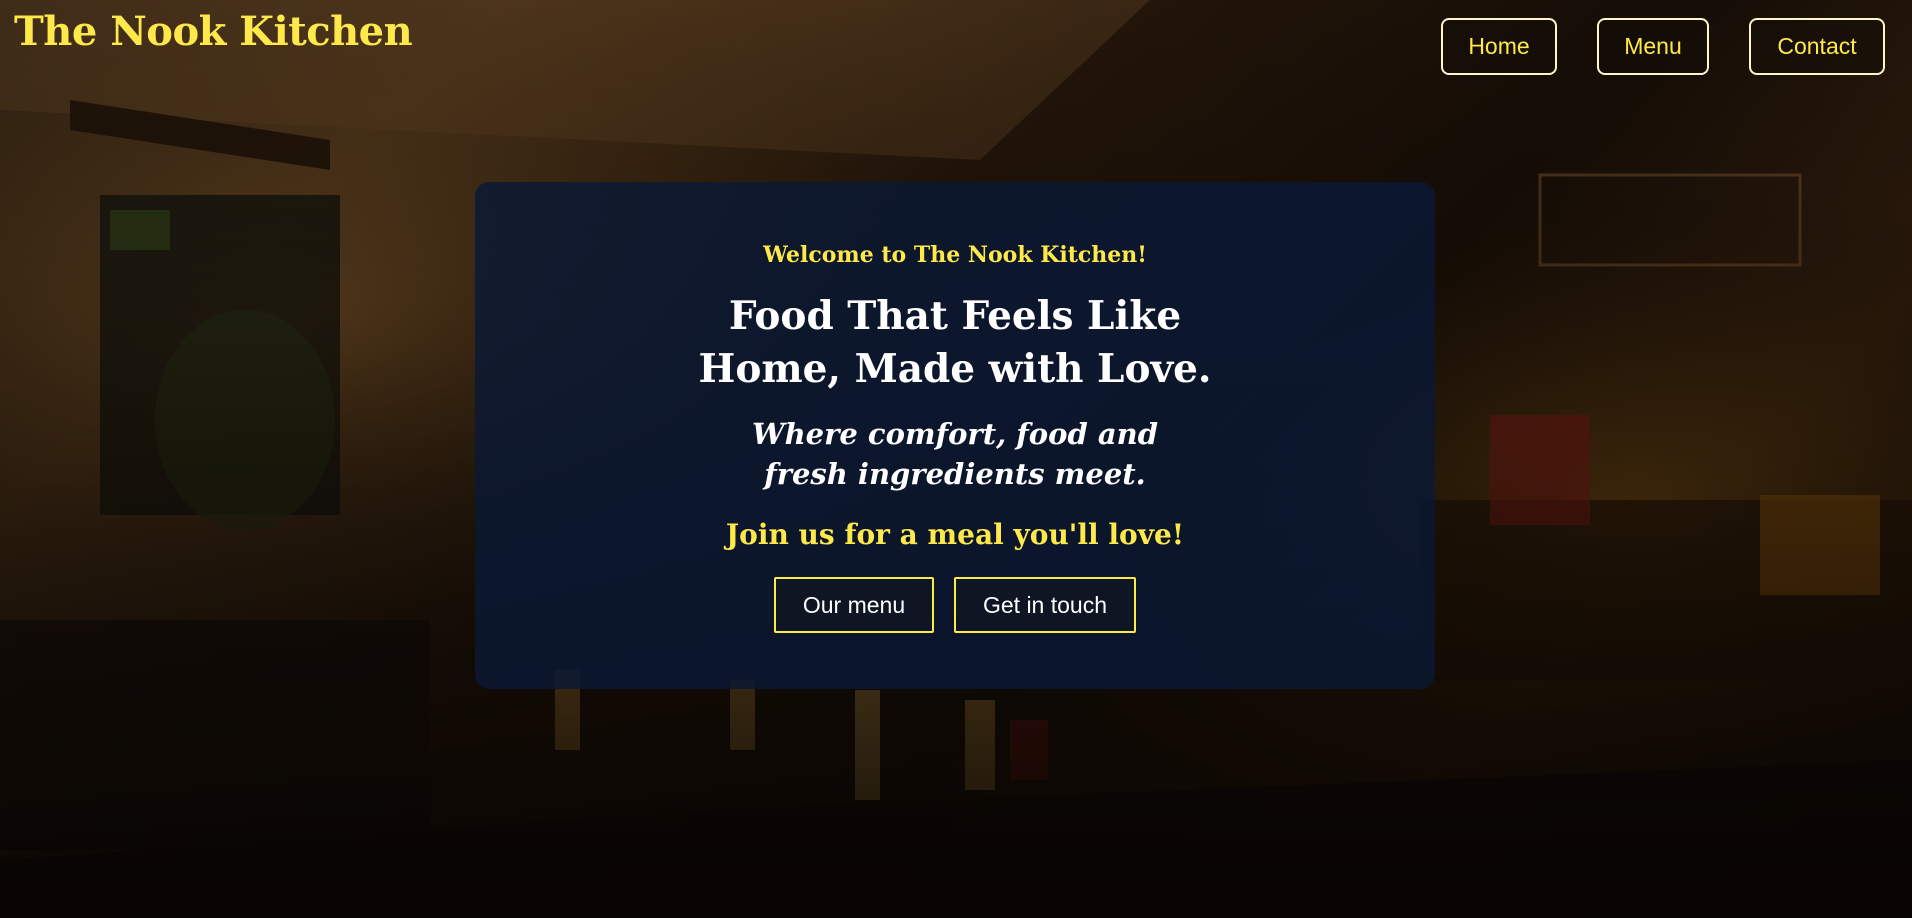 The height and width of the screenshot is (918, 1912). I want to click on nav-menu-button: Menu, so click(1653, 46).